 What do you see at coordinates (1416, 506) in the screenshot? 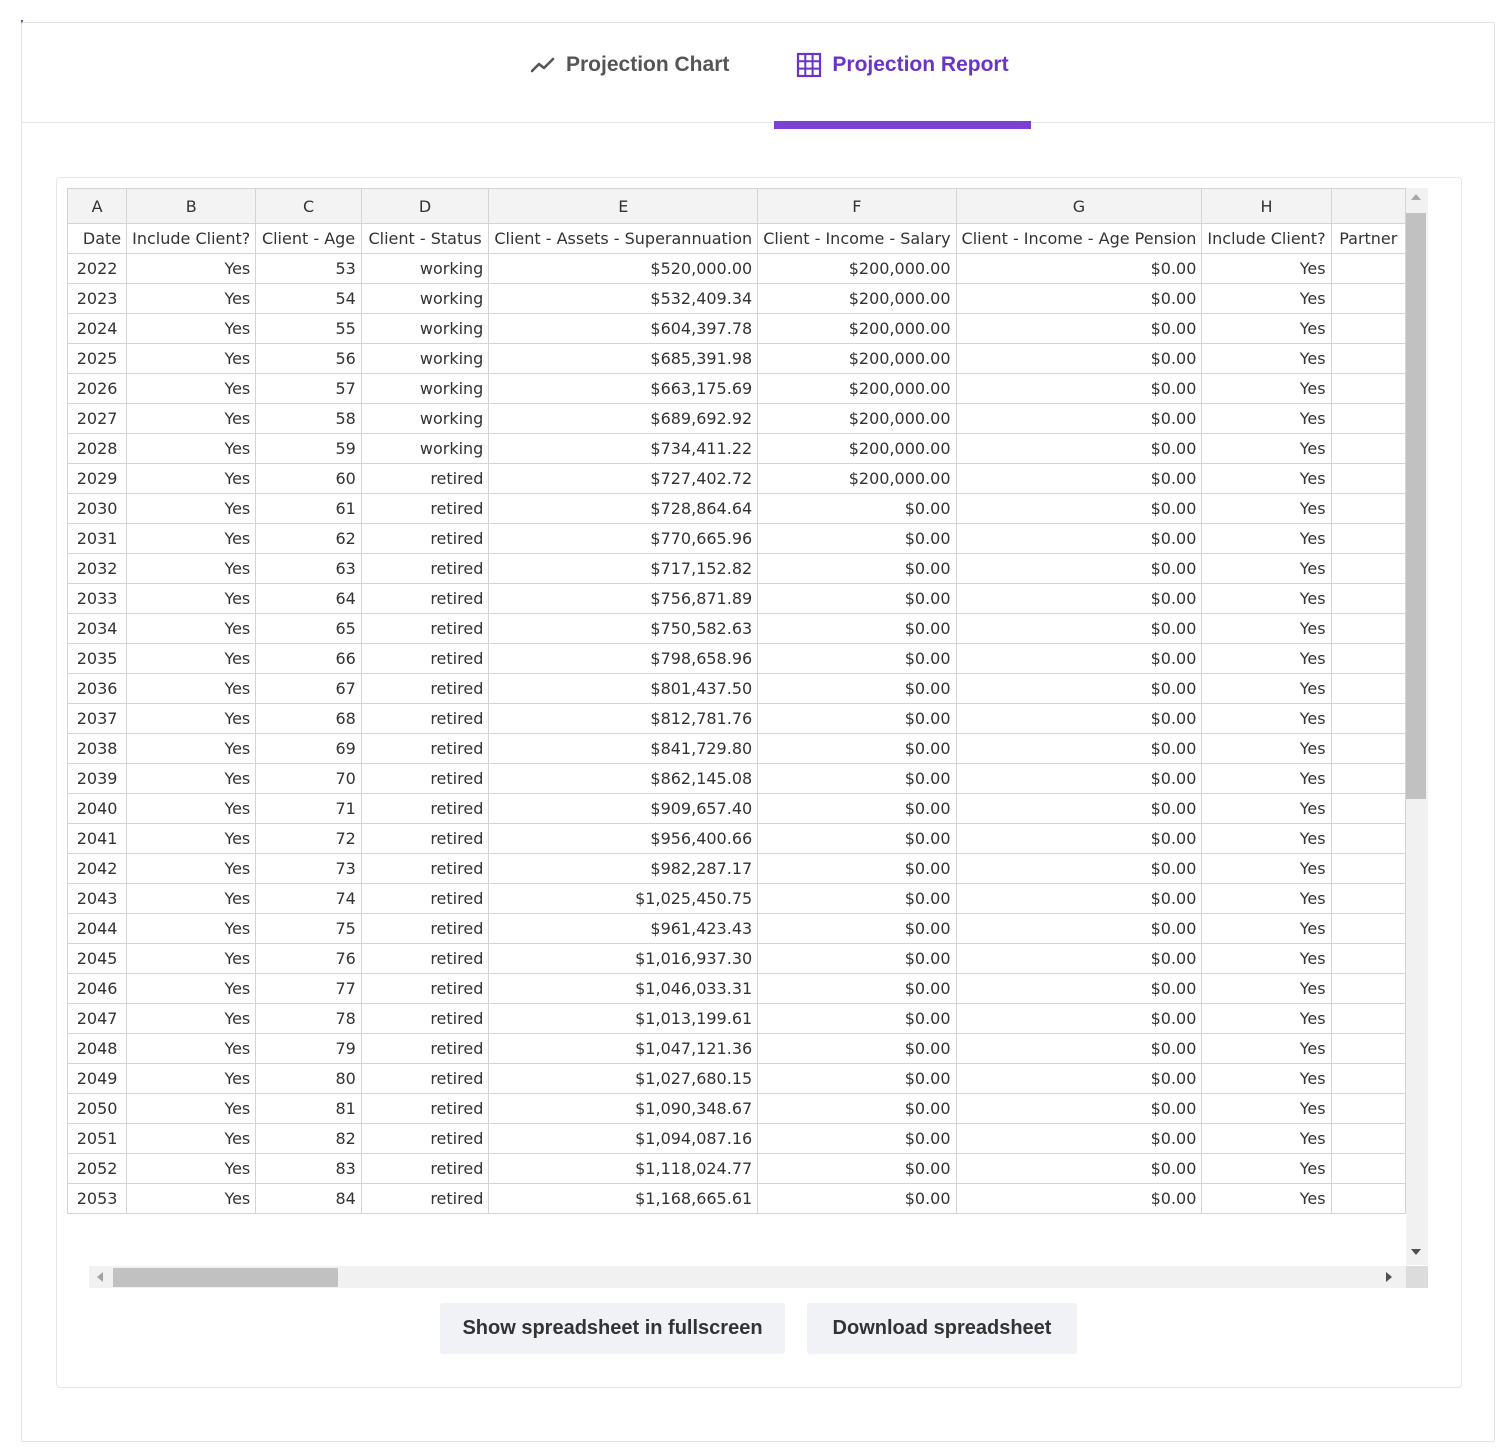
I see `vertical-scroll-thumb` at bounding box center [1416, 506].